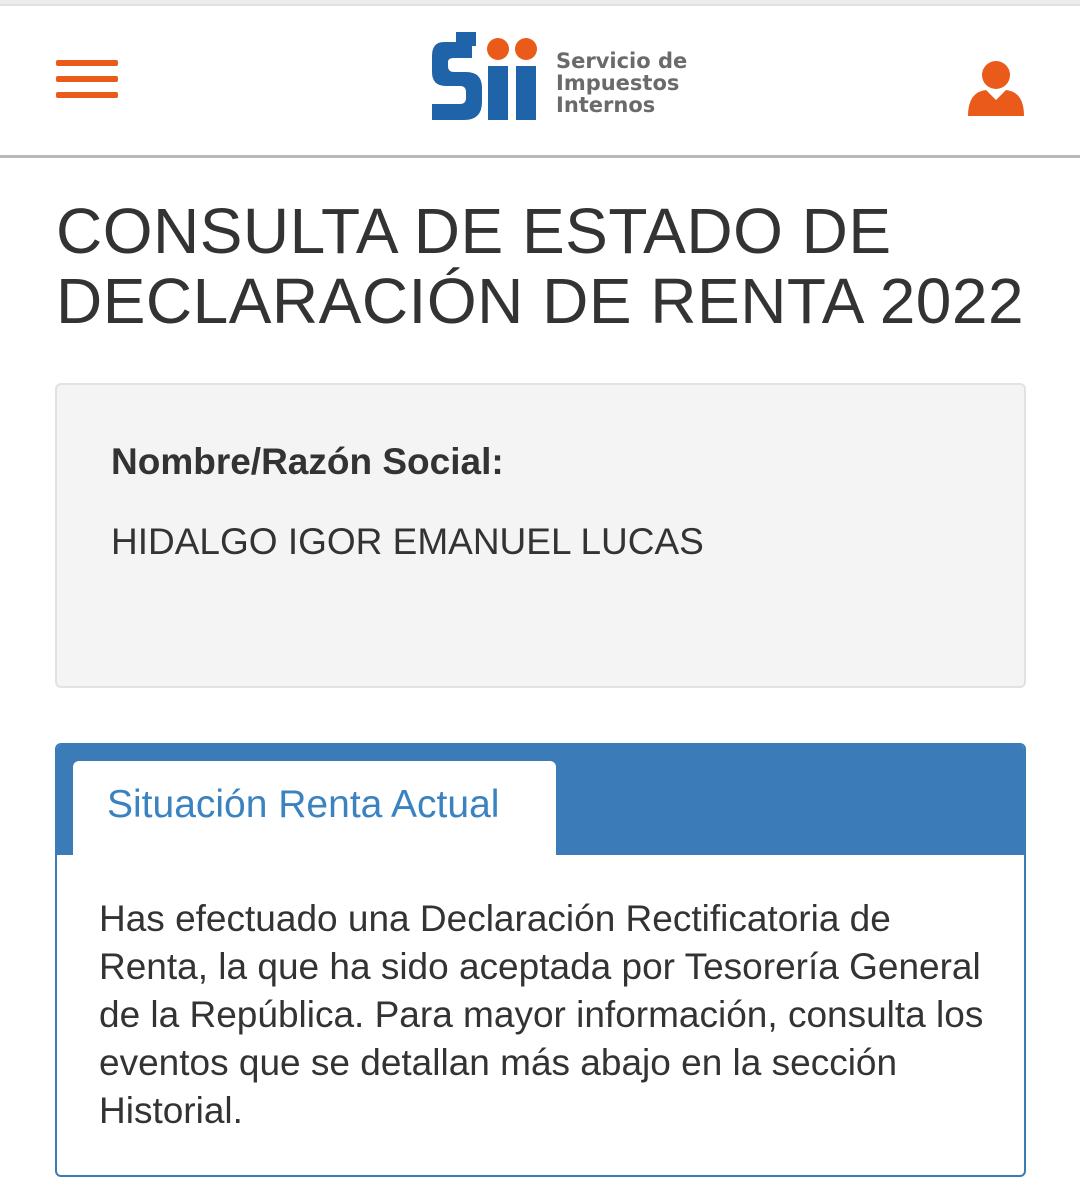  I want to click on site-header: Servicio de Impuestos Internos, so click(540, 82).